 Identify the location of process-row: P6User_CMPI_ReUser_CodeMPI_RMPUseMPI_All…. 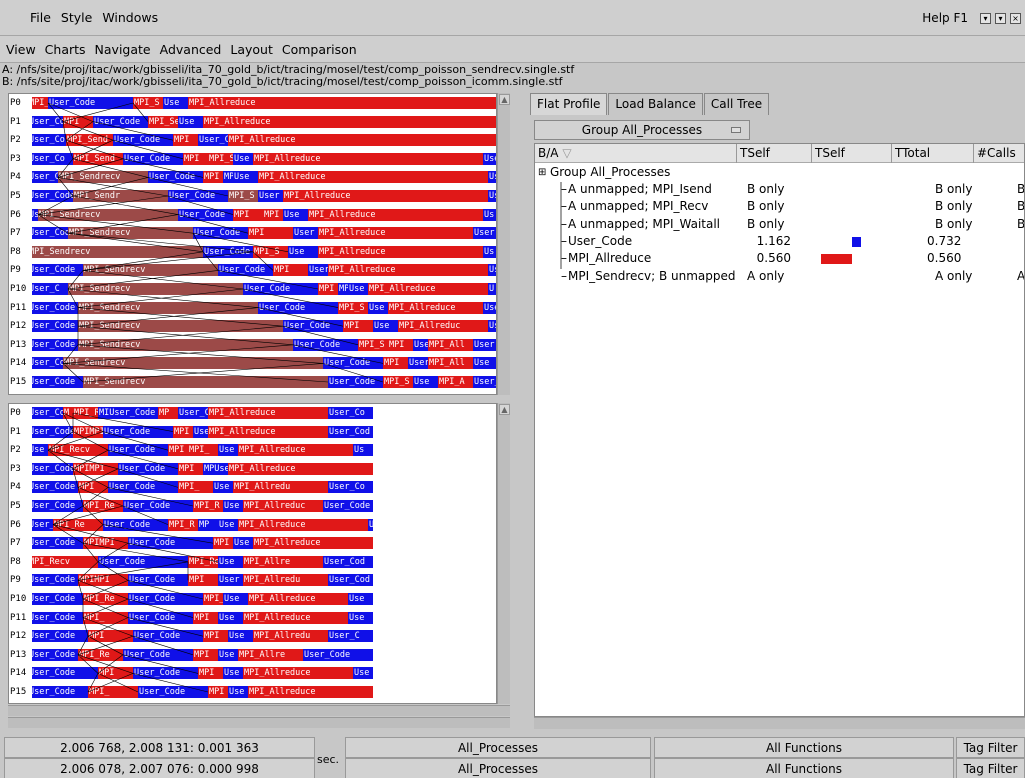
(252, 524).